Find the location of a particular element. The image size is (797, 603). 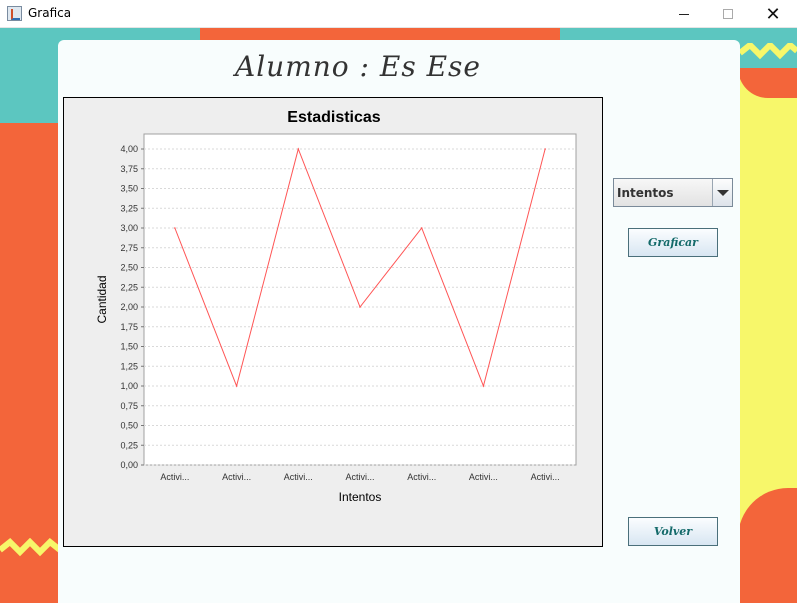

zigzag-decoration-right is located at coordinates (768, 51).